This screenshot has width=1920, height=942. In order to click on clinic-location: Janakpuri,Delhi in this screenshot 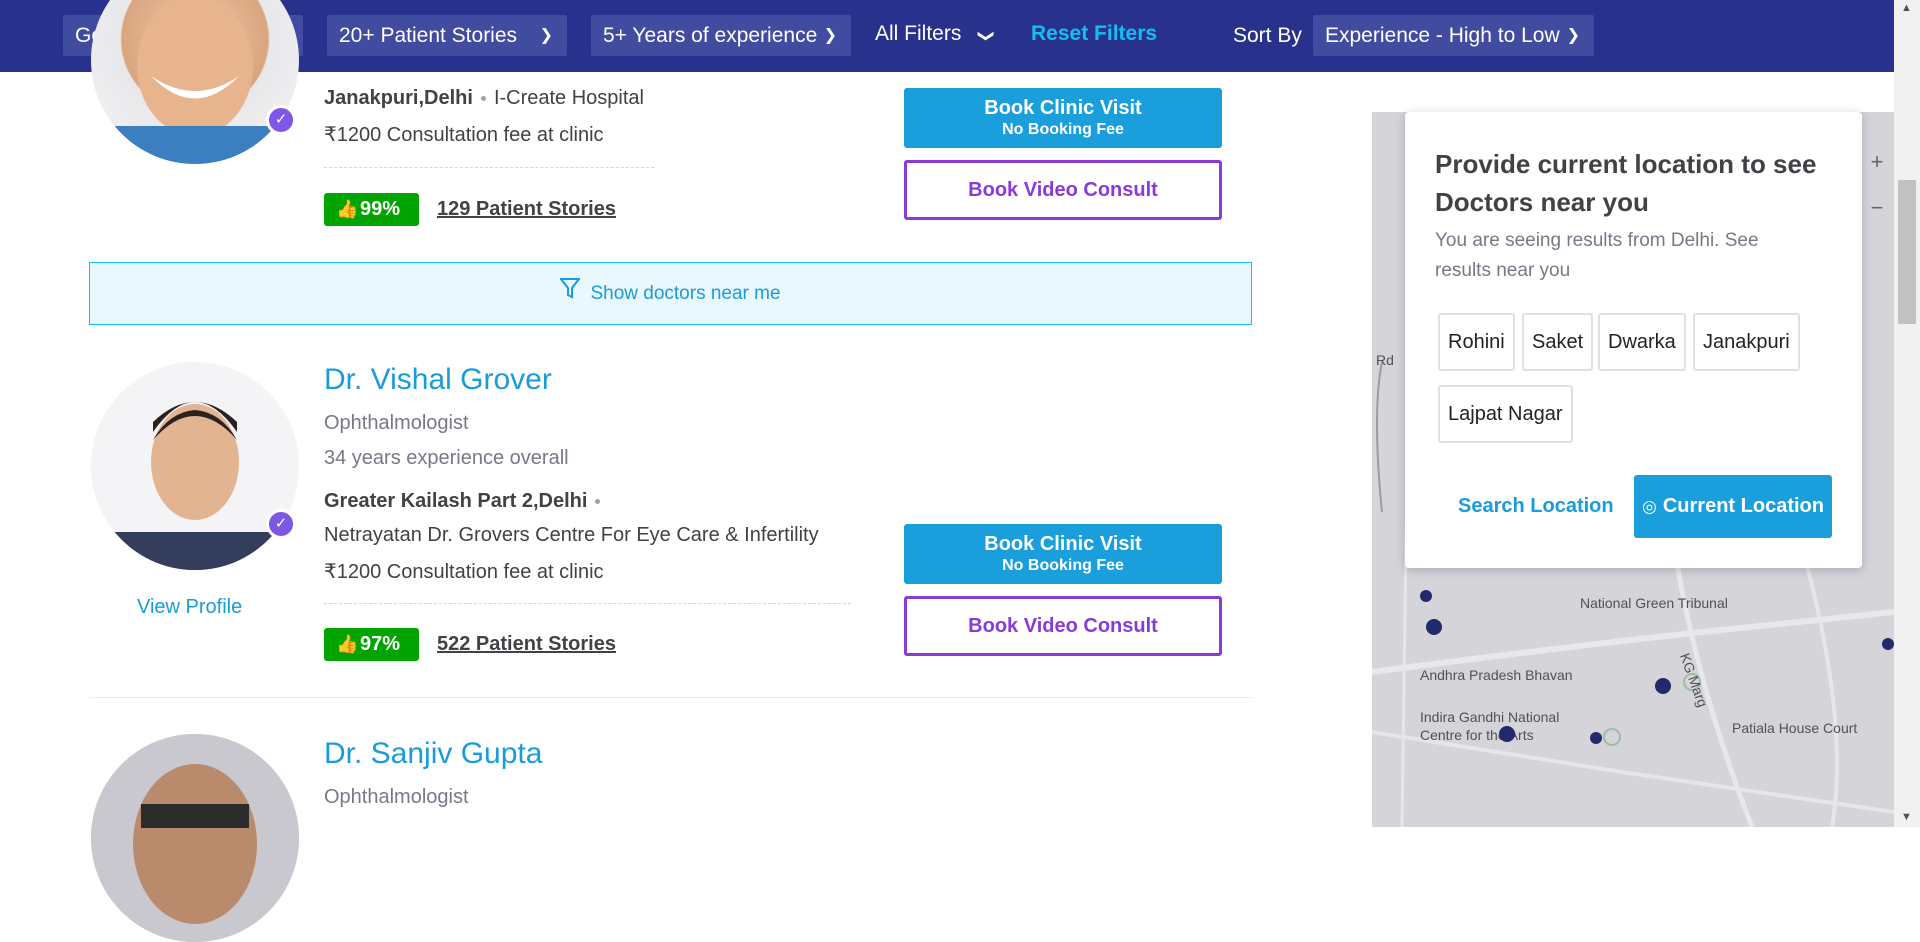, I will do `click(398, 98)`.